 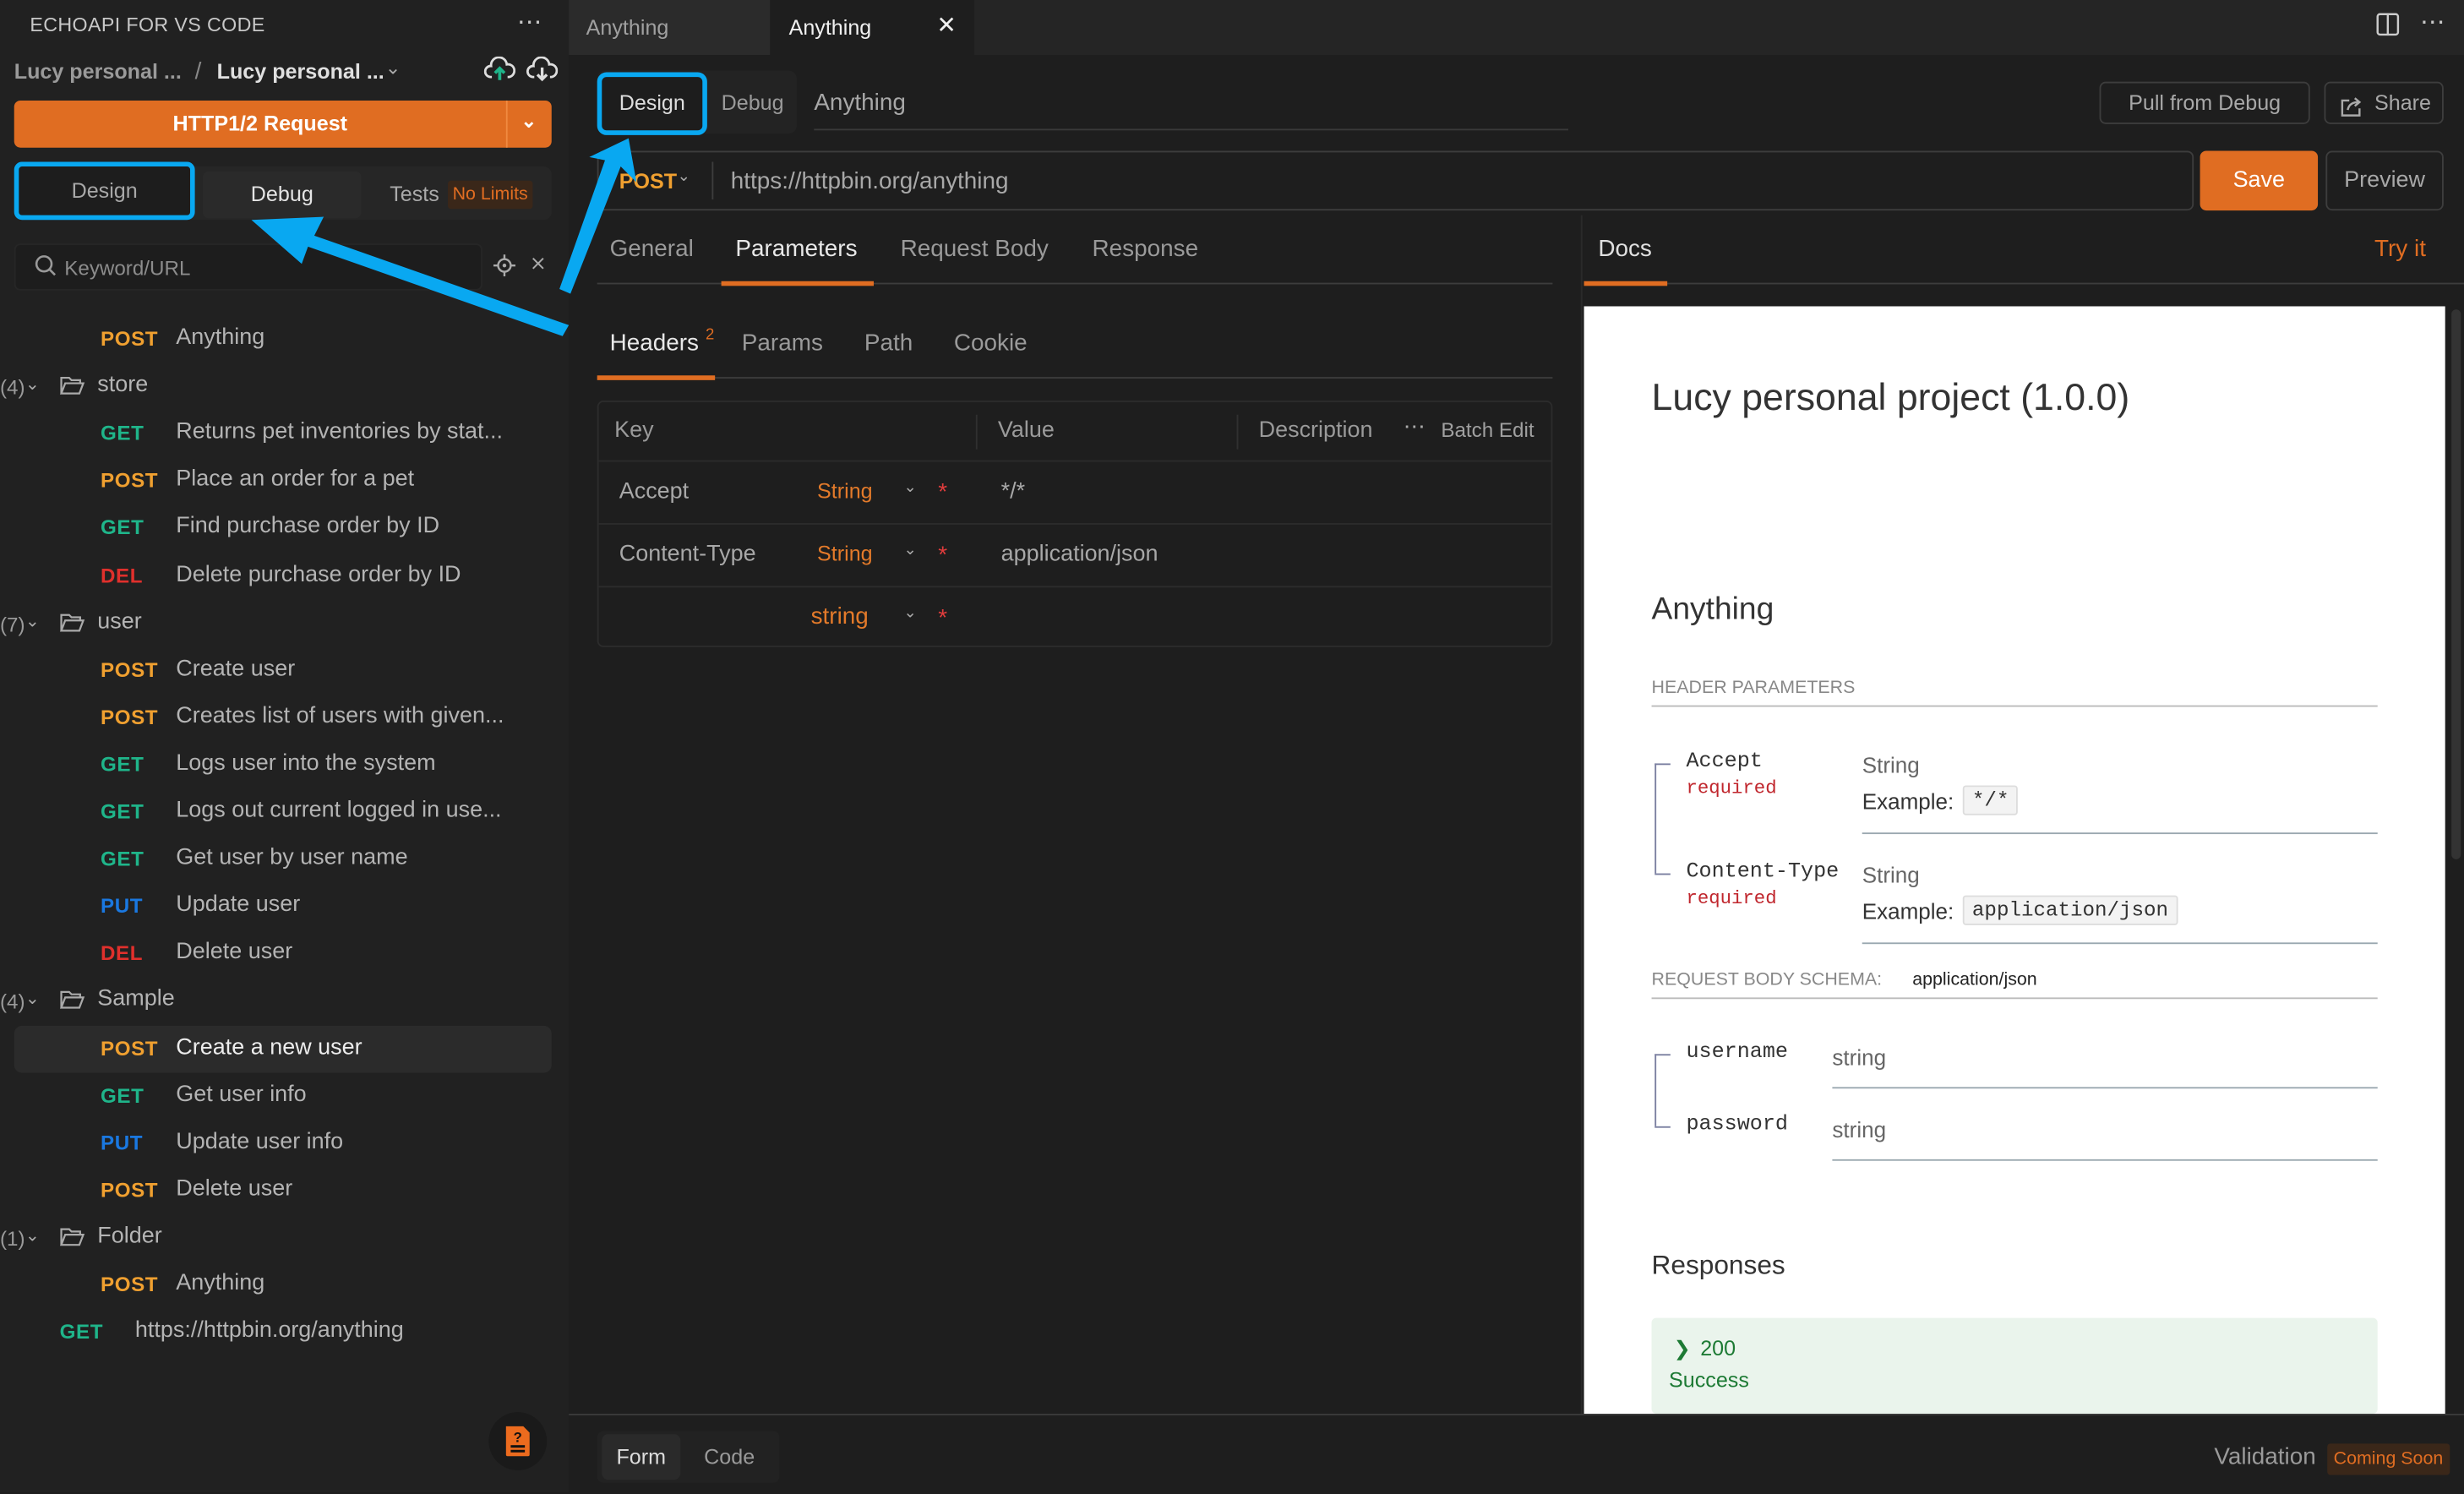 What do you see at coordinates (122, 527) in the screenshot?
I see `method-badge: GET` at bounding box center [122, 527].